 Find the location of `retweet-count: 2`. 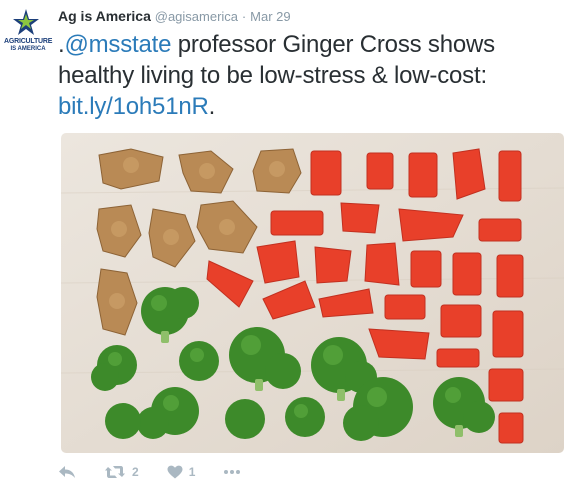

retweet-count: 2 is located at coordinates (135, 472).